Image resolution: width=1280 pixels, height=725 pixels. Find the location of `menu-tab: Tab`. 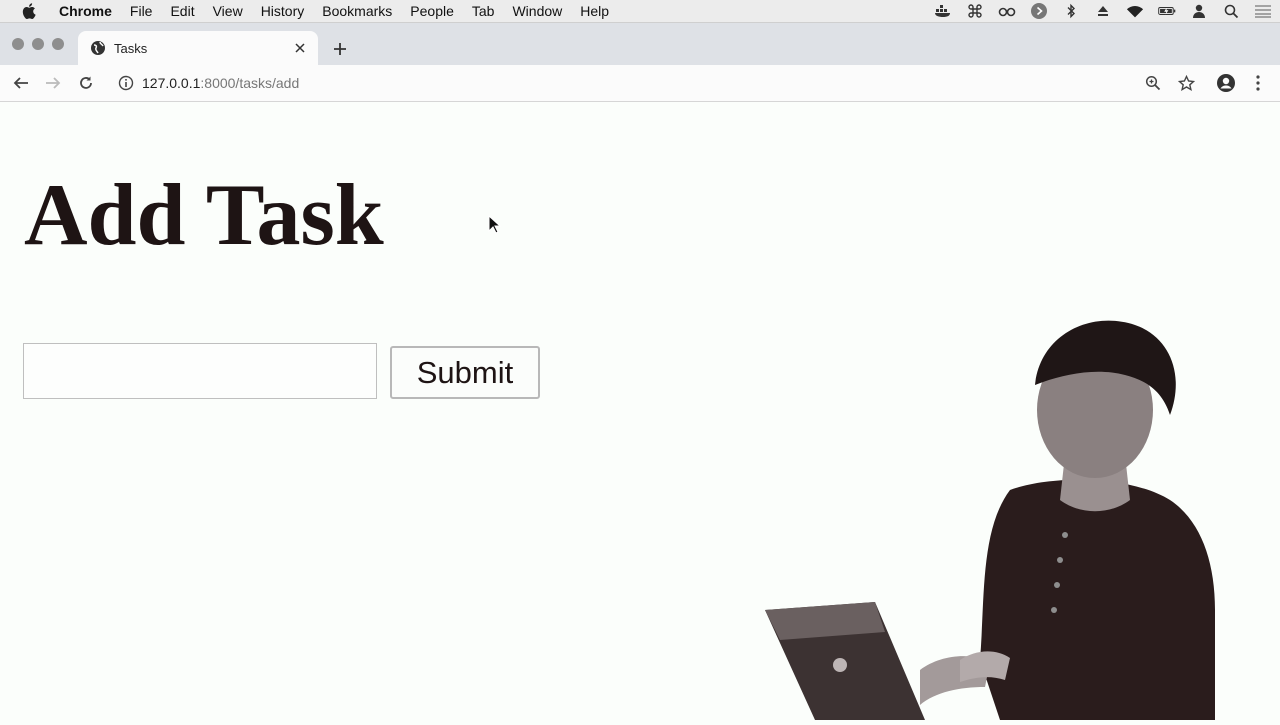

menu-tab: Tab is located at coordinates (483, 11).